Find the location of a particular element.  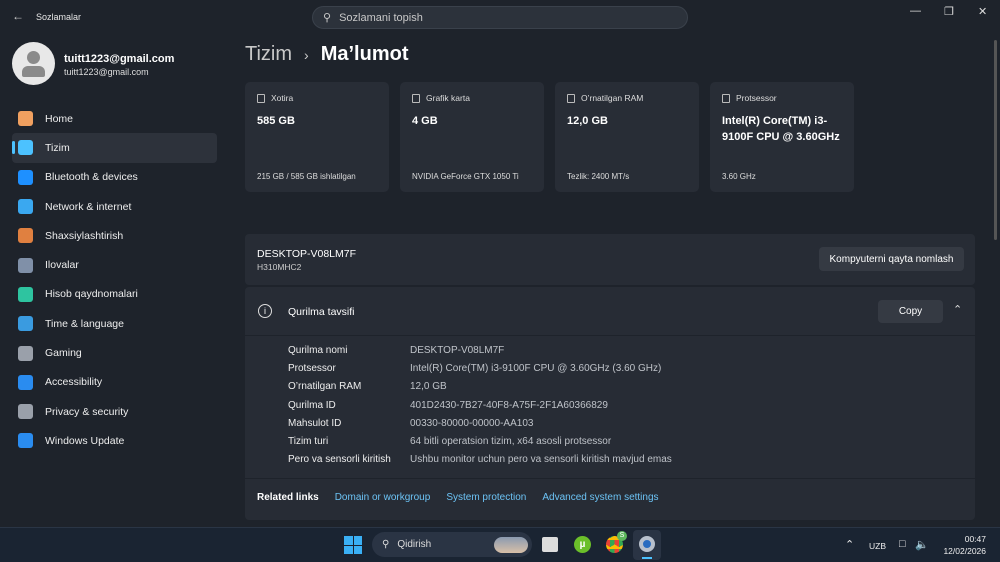

sidebar-item-label: Gaming is located at coordinates (63, 353).